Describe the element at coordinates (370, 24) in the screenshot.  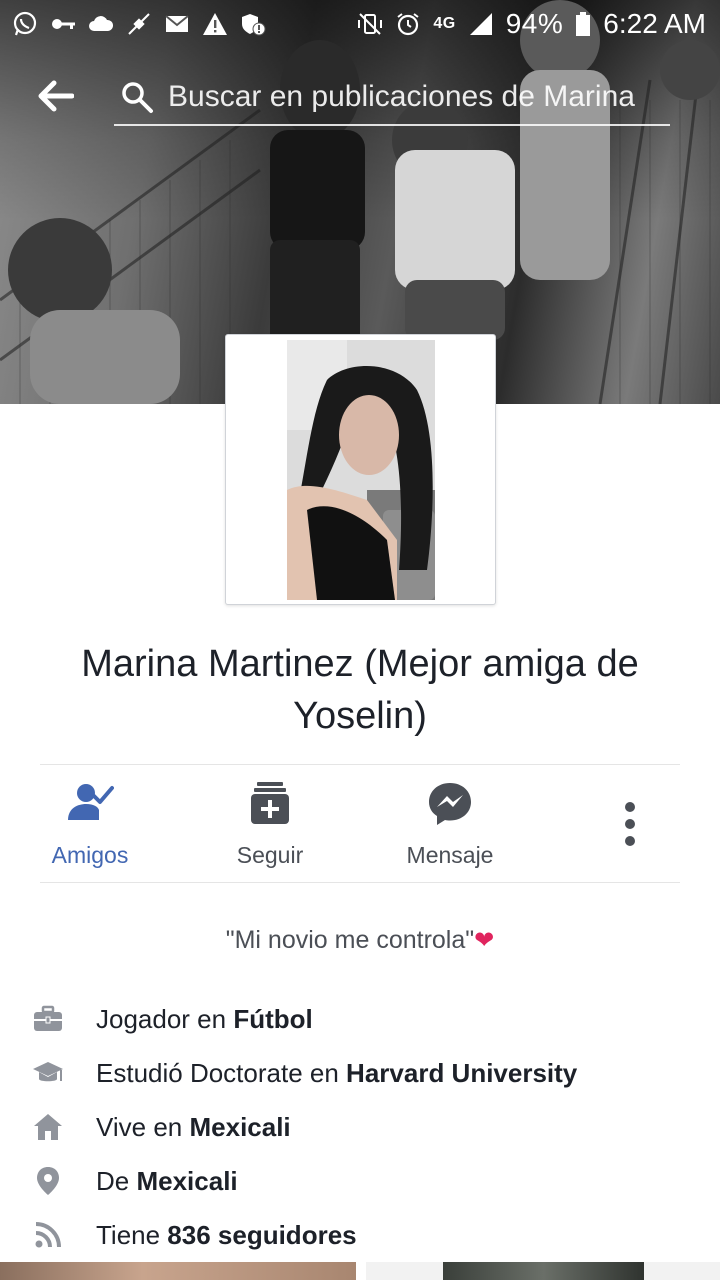
I see `mute-vibrate-icon` at that location.